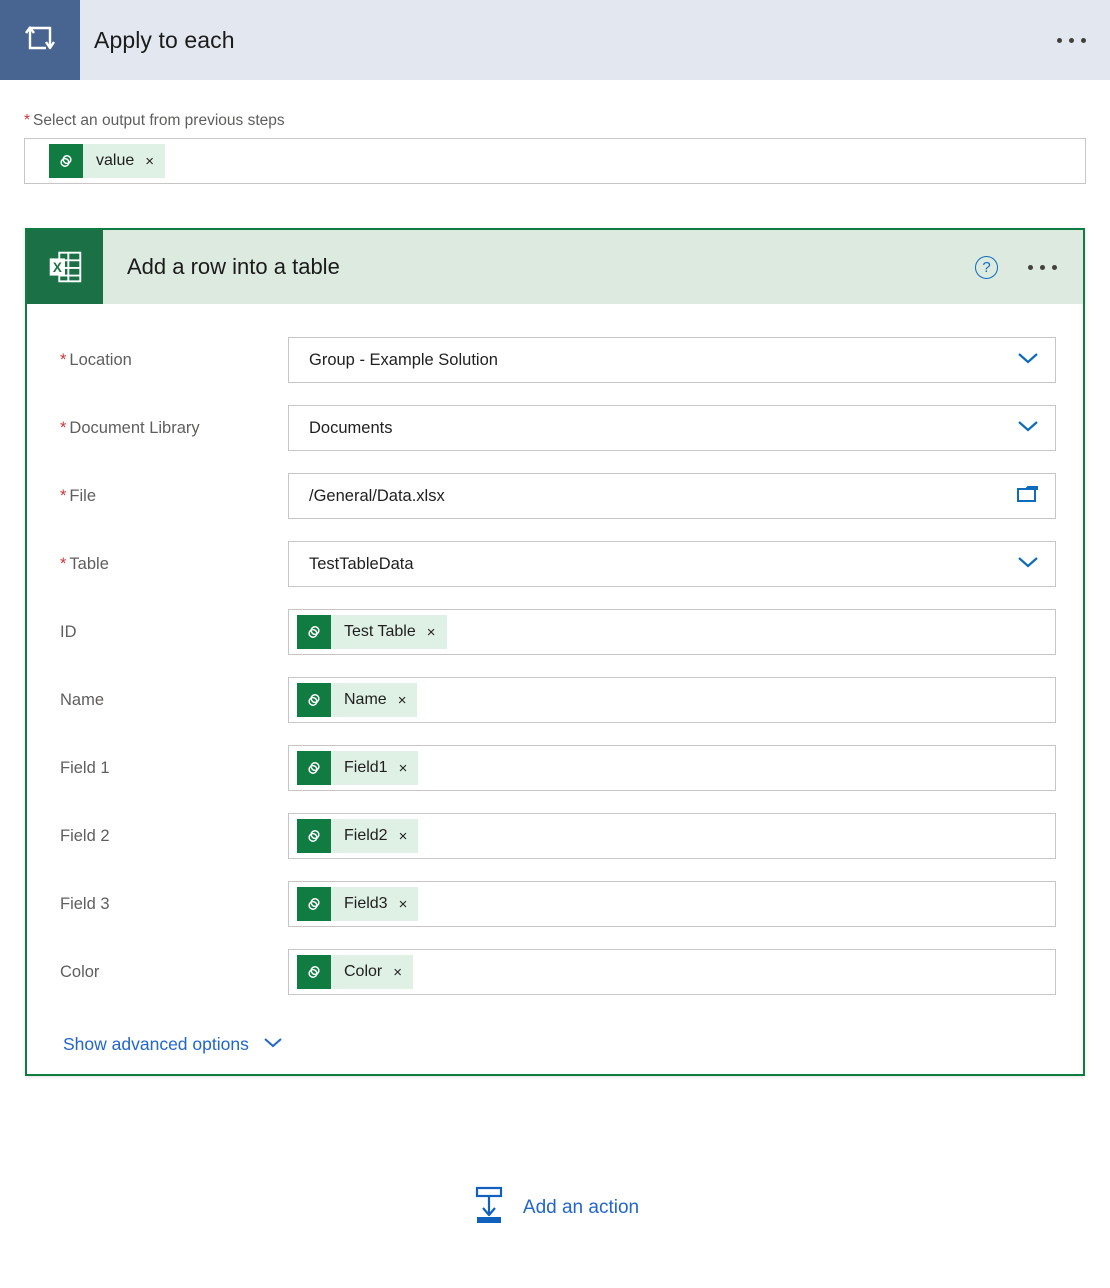 The width and height of the screenshot is (1110, 1288). I want to click on field-row-color: Color Color ×, so click(555, 972).